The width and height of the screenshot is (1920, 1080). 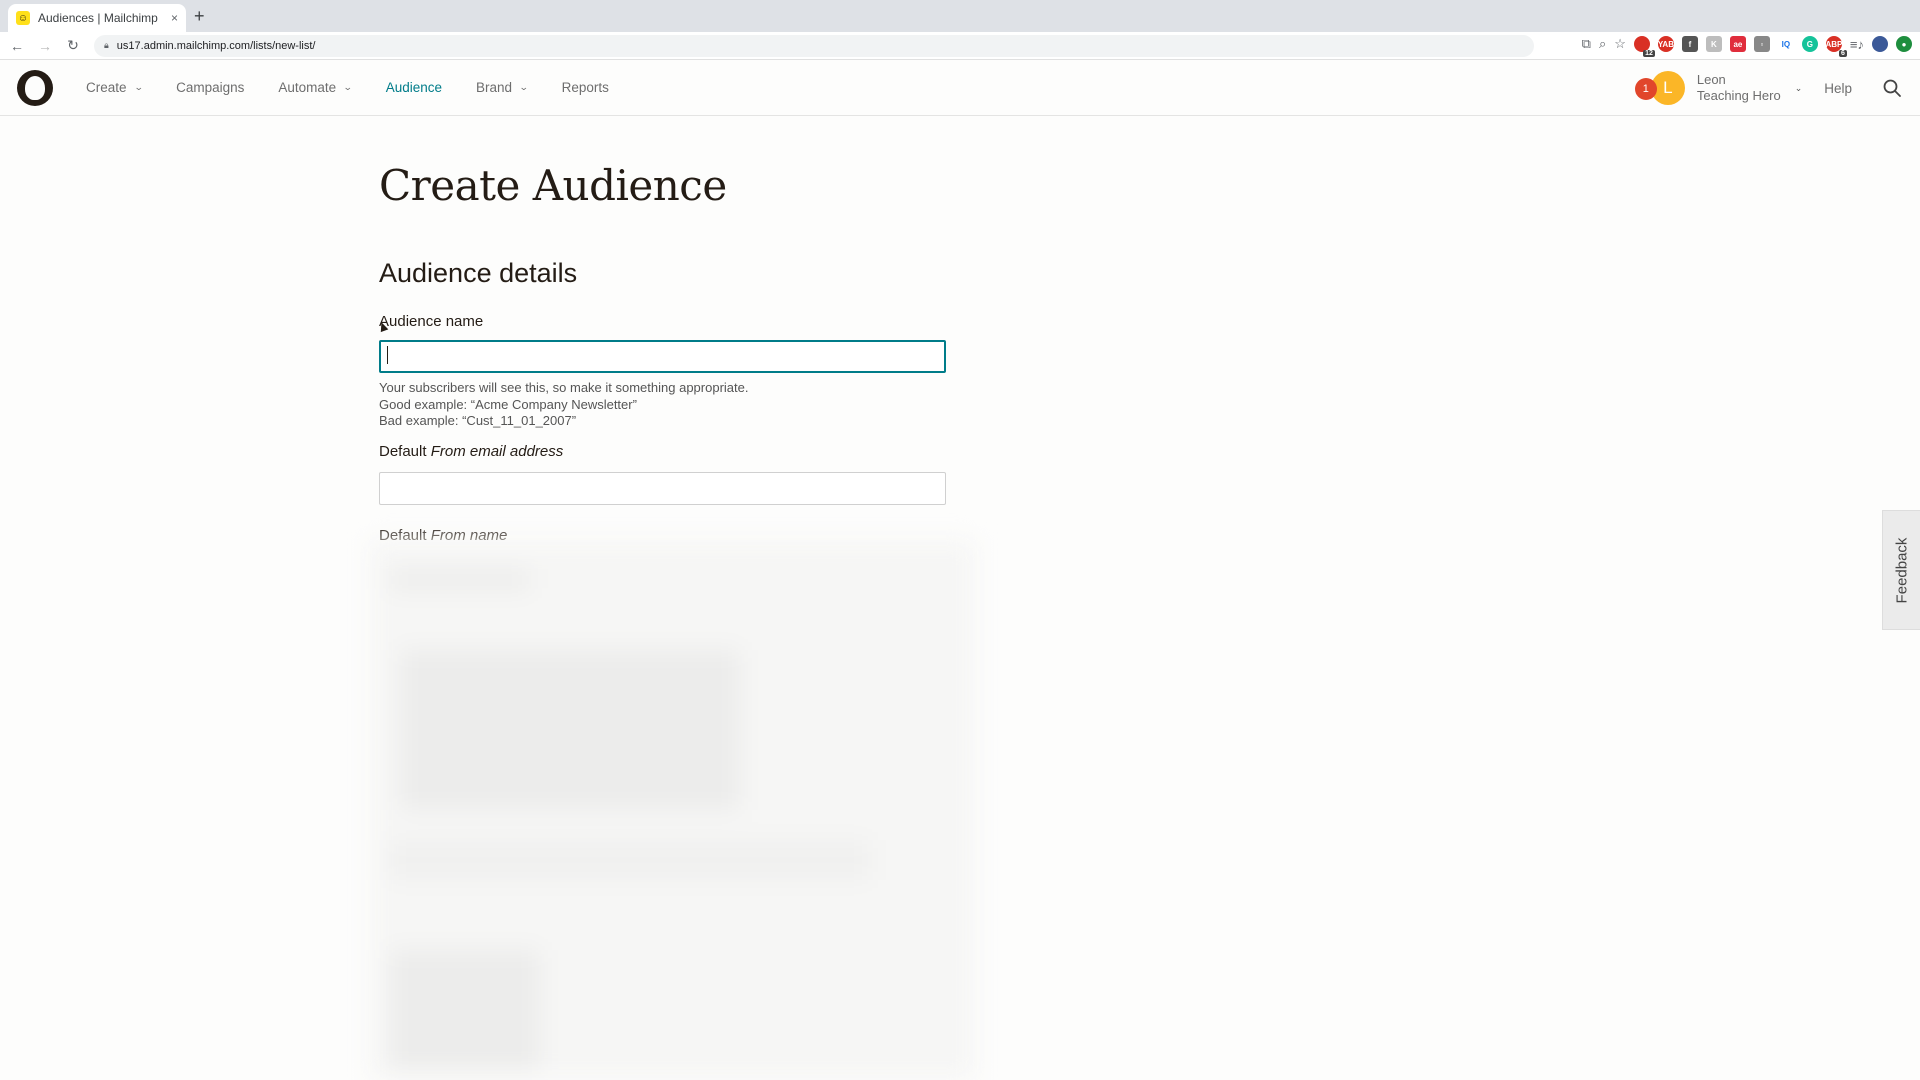 What do you see at coordinates (478, 420) in the screenshot?
I see `help-line-bad-example: Bad example: “Cust_11_01_2007”` at bounding box center [478, 420].